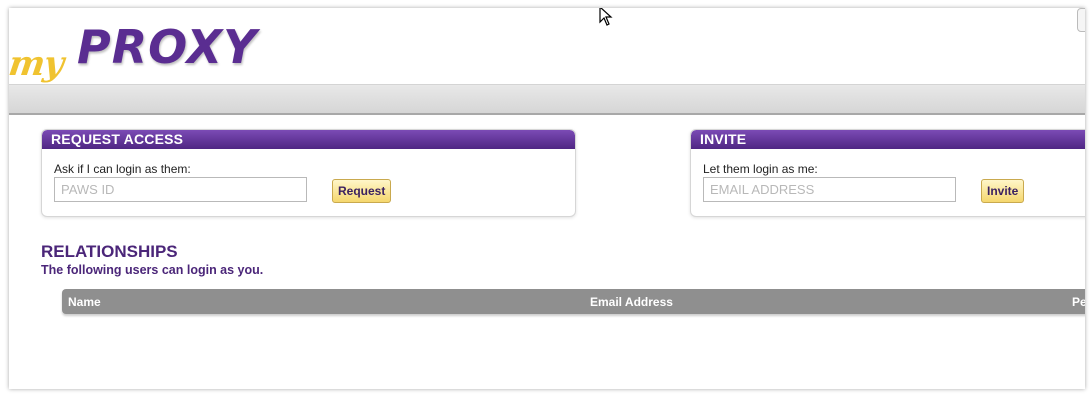  Describe the element at coordinates (888, 139) in the screenshot. I see `invite-title: INVITE` at that location.